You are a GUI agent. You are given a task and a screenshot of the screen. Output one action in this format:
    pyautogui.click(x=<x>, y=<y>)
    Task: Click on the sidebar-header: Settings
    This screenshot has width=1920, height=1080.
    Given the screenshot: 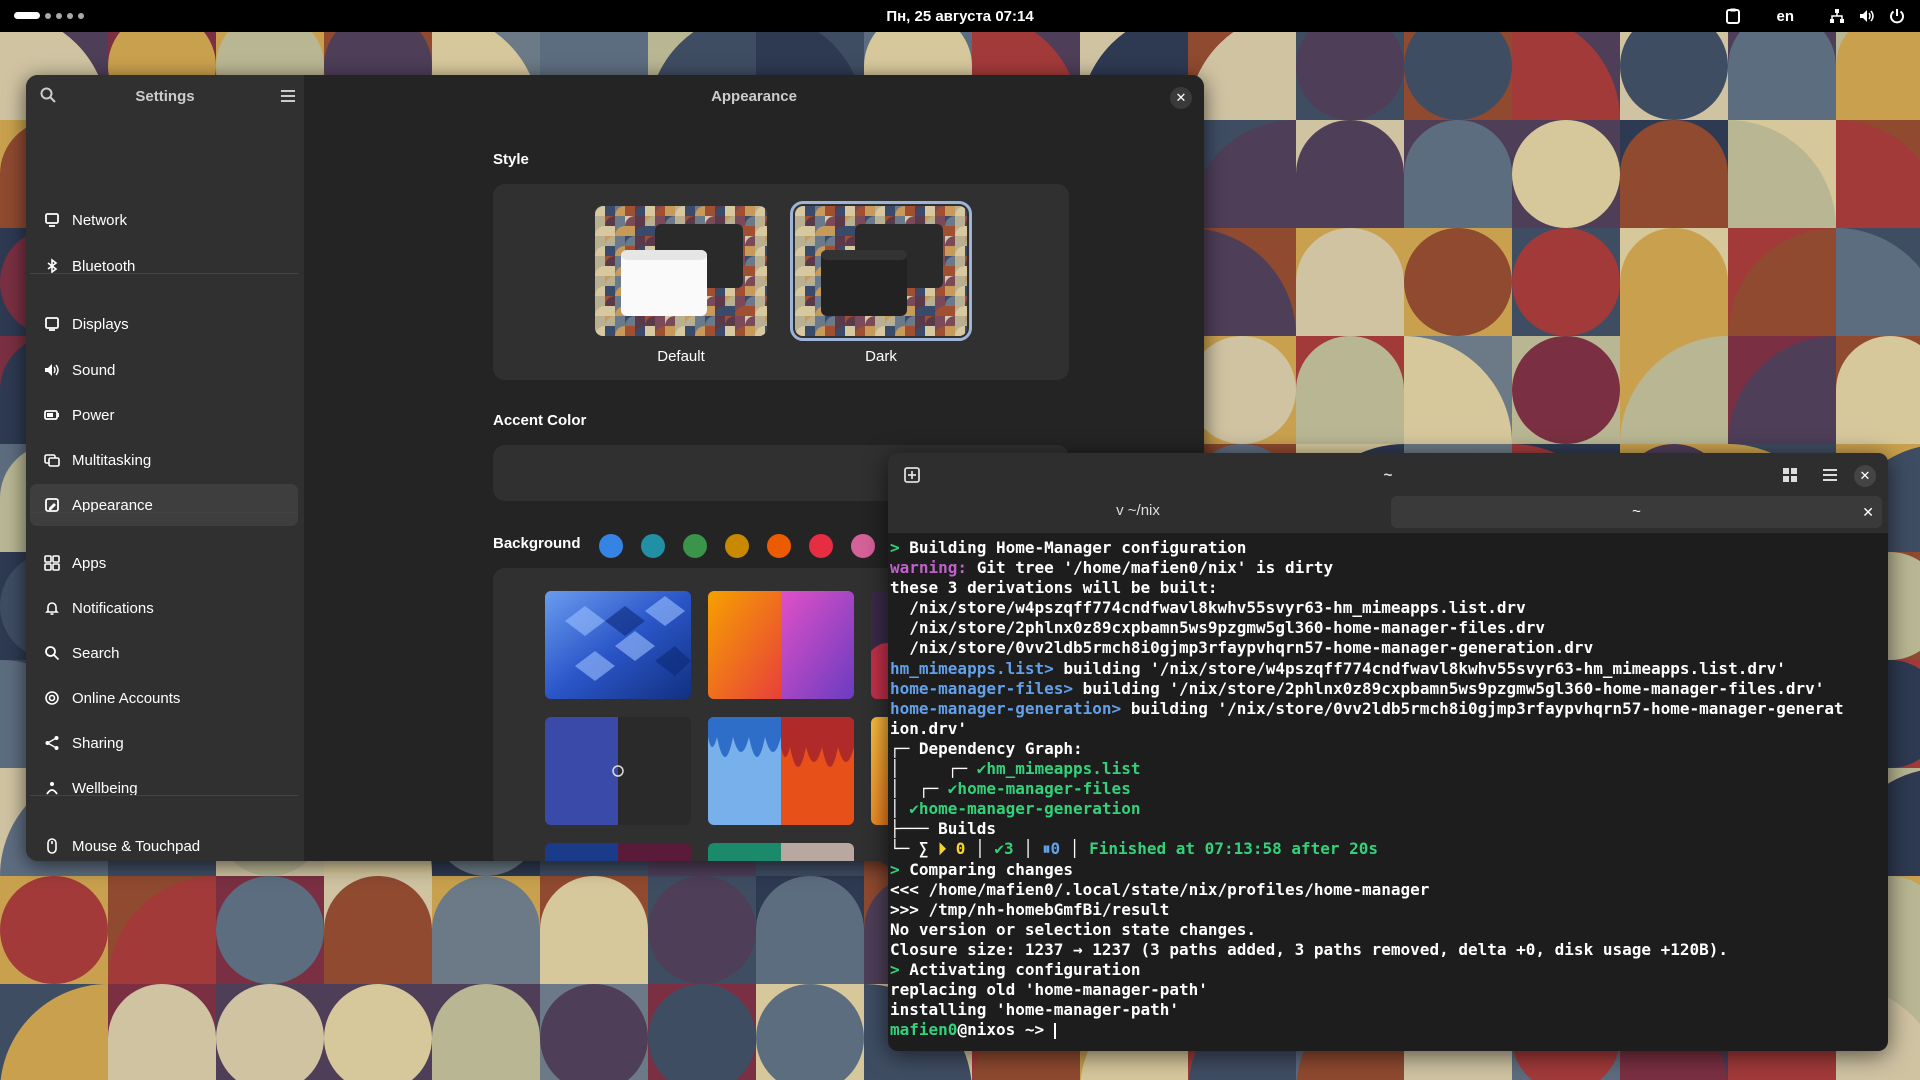 What is the action you would take?
    pyautogui.click(x=165, y=96)
    